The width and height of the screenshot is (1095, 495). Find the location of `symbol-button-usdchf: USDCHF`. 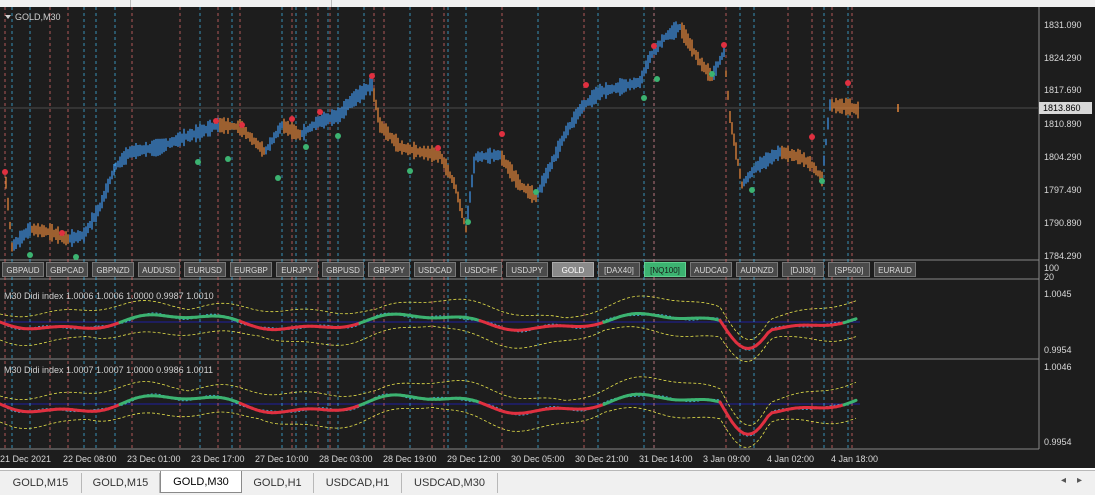

symbol-button-usdchf: USDCHF is located at coordinates (481, 269).